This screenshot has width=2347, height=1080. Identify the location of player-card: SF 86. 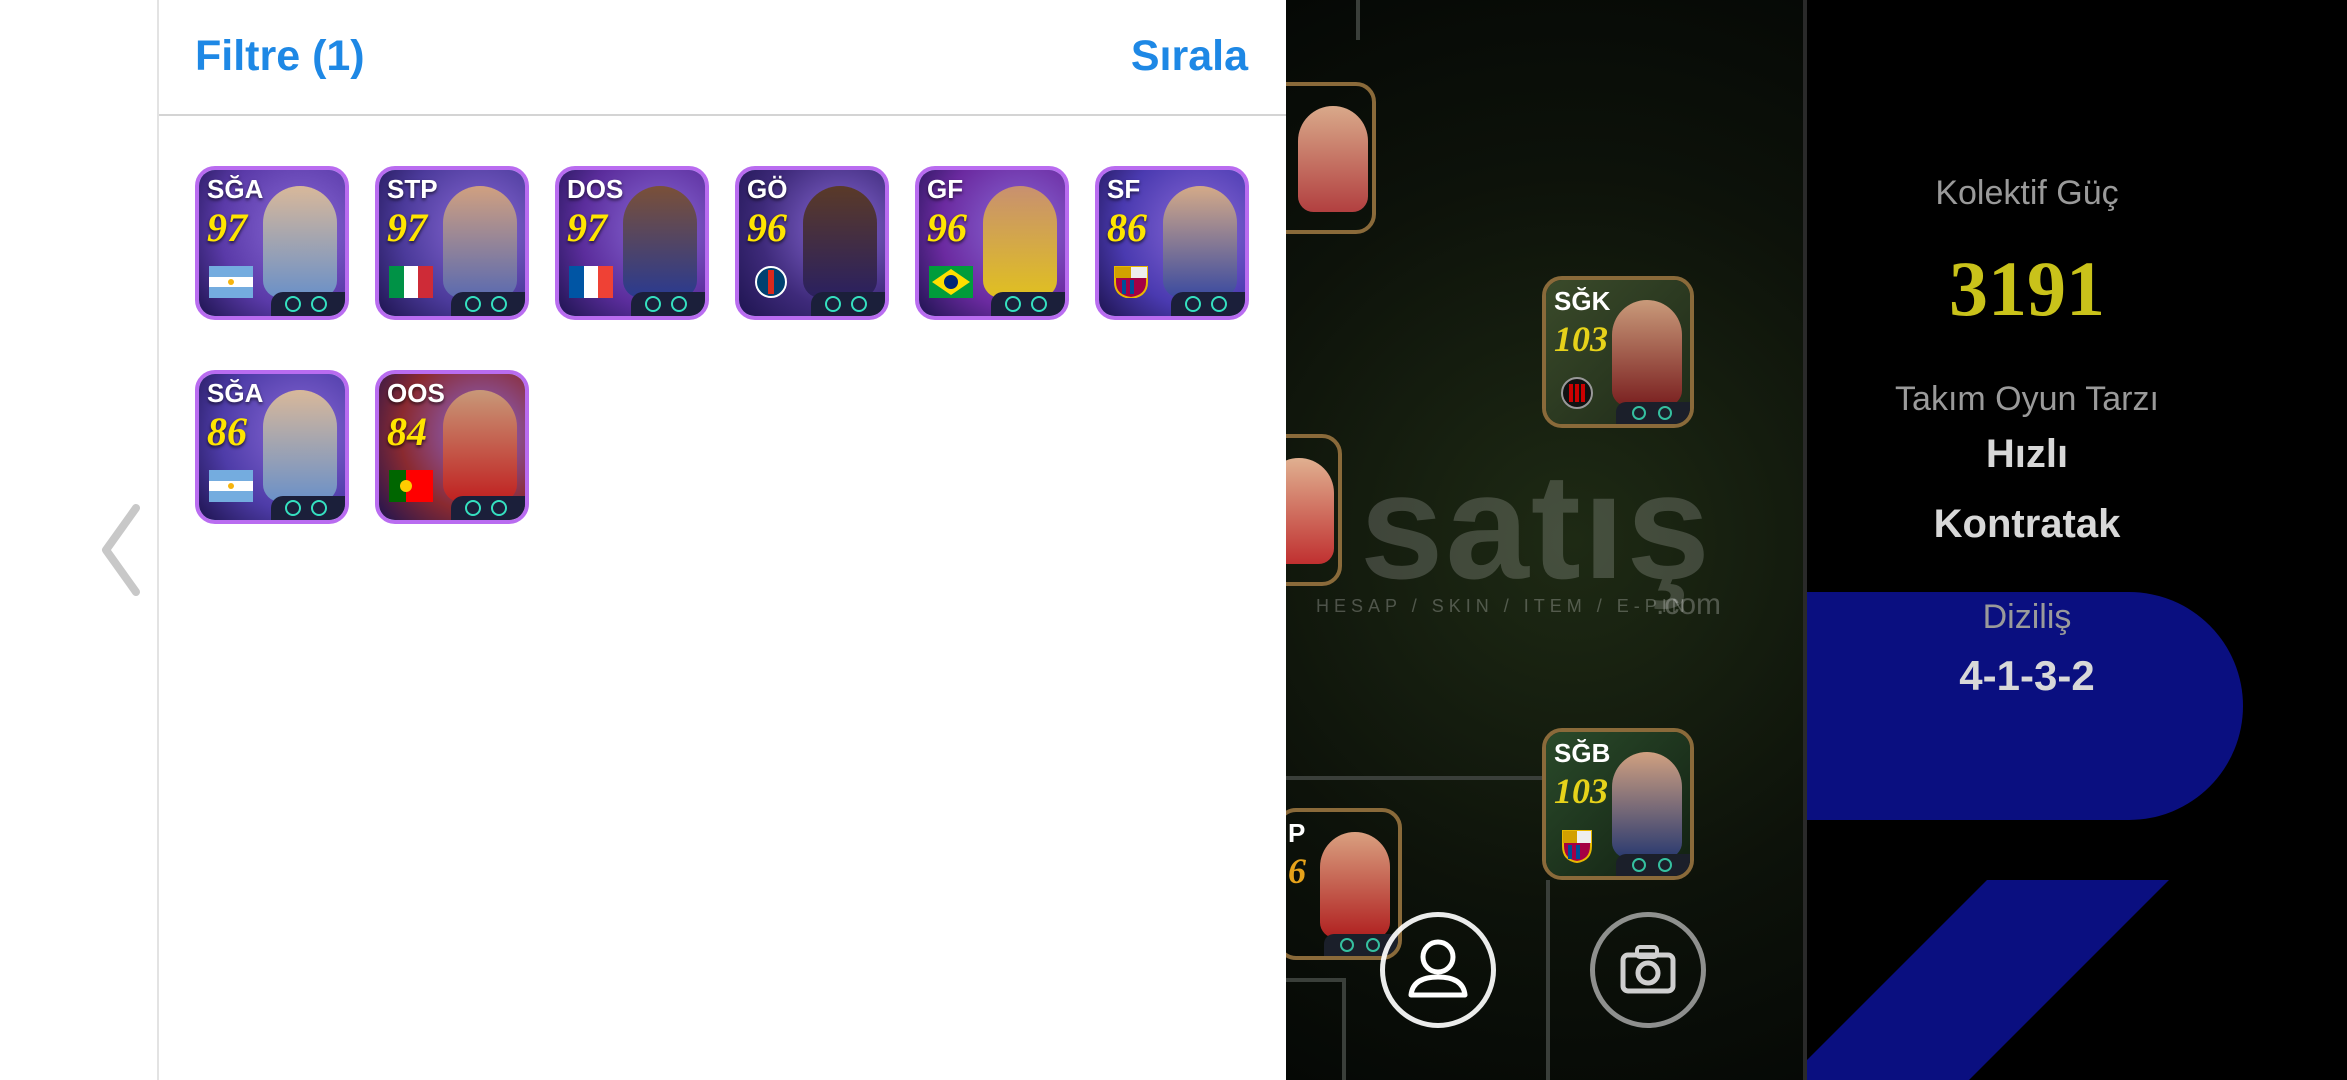
(1172, 243).